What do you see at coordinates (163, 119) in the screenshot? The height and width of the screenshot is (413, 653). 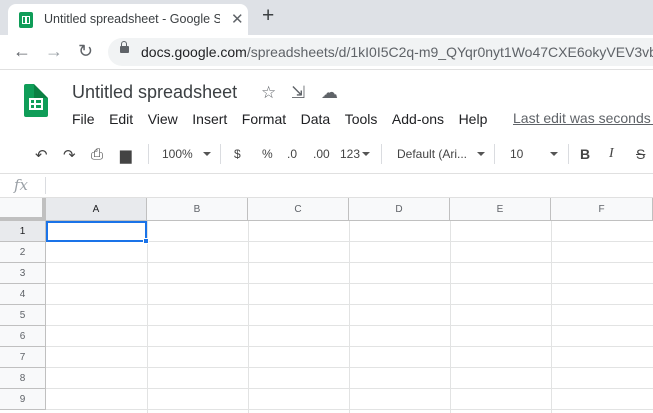 I see `menu-view: View` at bounding box center [163, 119].